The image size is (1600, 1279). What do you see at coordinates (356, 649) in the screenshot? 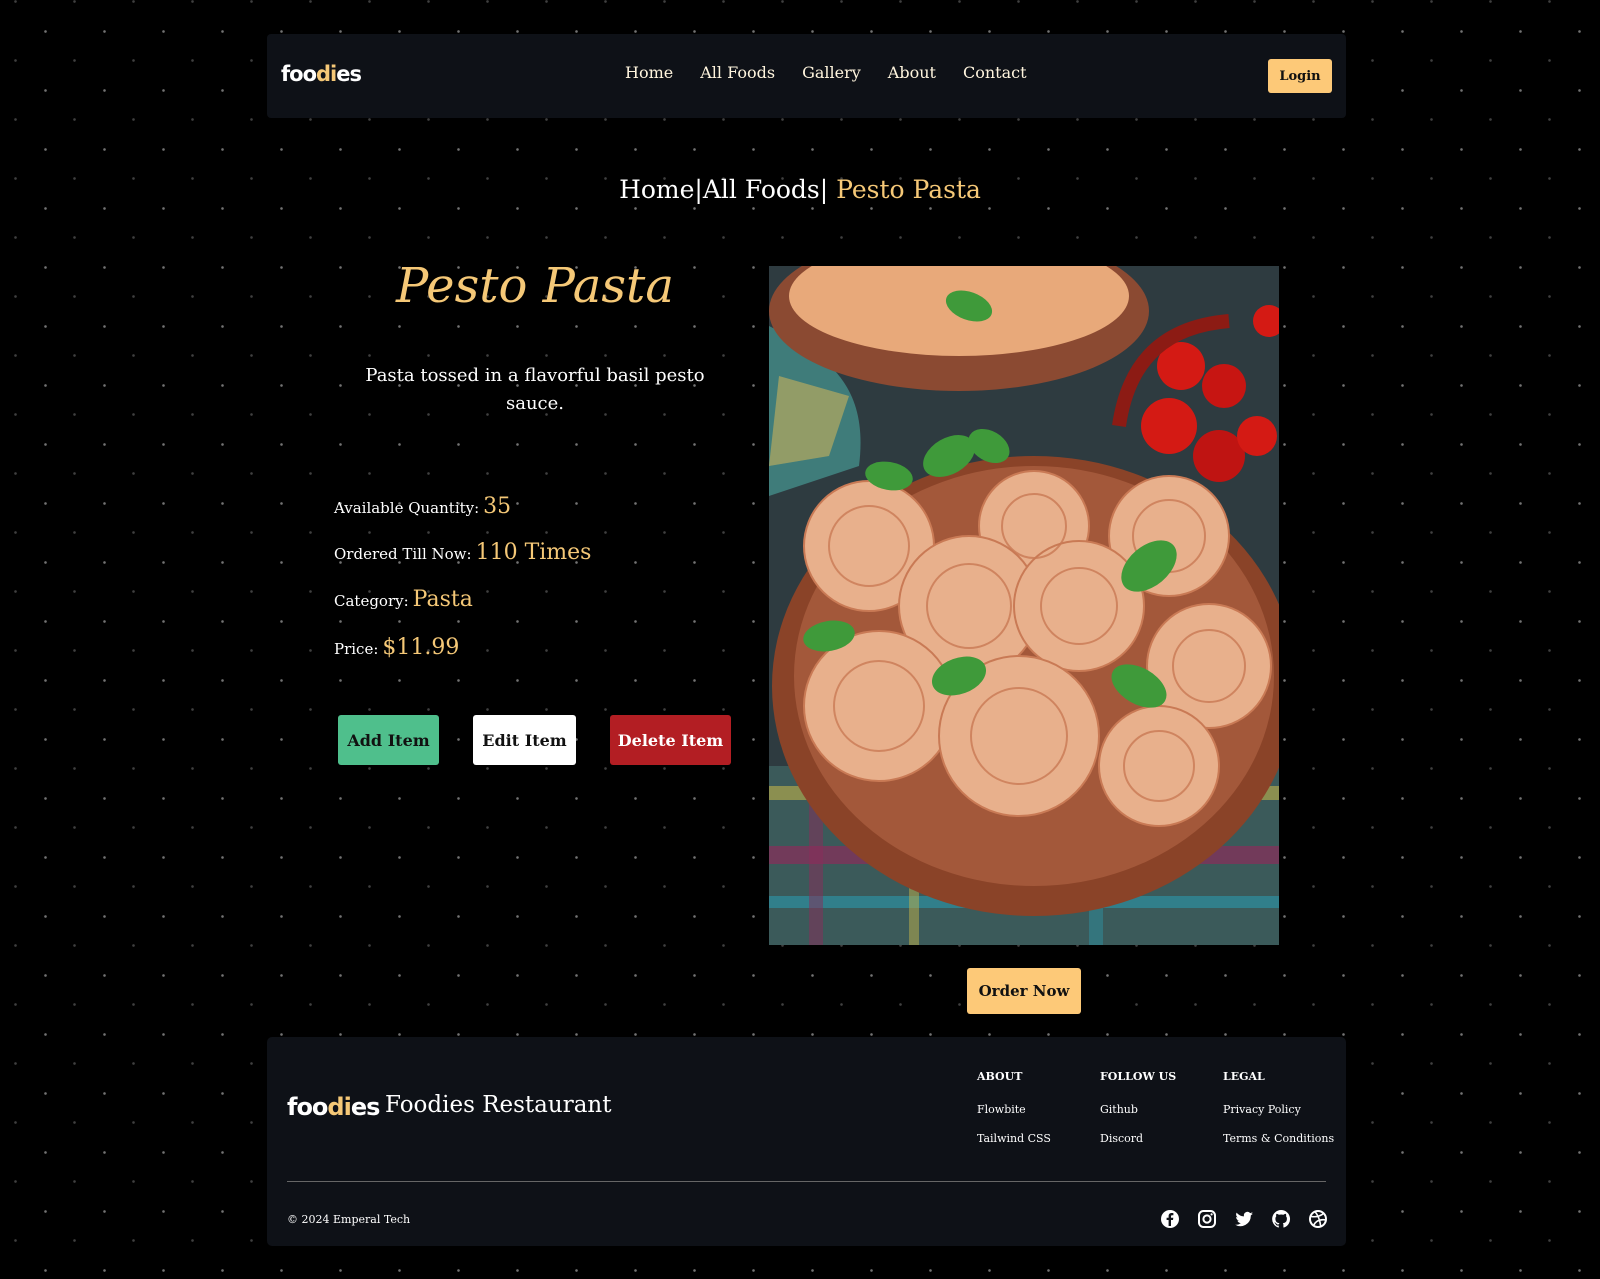
I see `price-label: Price:` at bounding box center [356, 649].